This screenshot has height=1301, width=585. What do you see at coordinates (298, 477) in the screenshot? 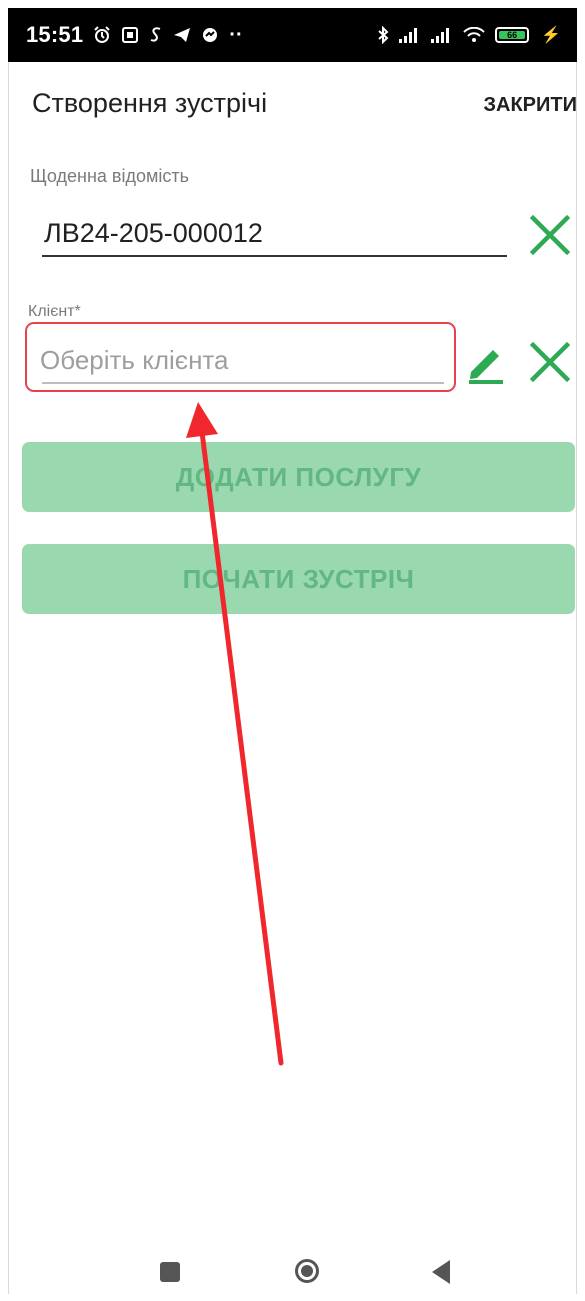
I see `add-service-button: ДОДАТИ ПОСЛУГУ` at bounding box center [298, 477].